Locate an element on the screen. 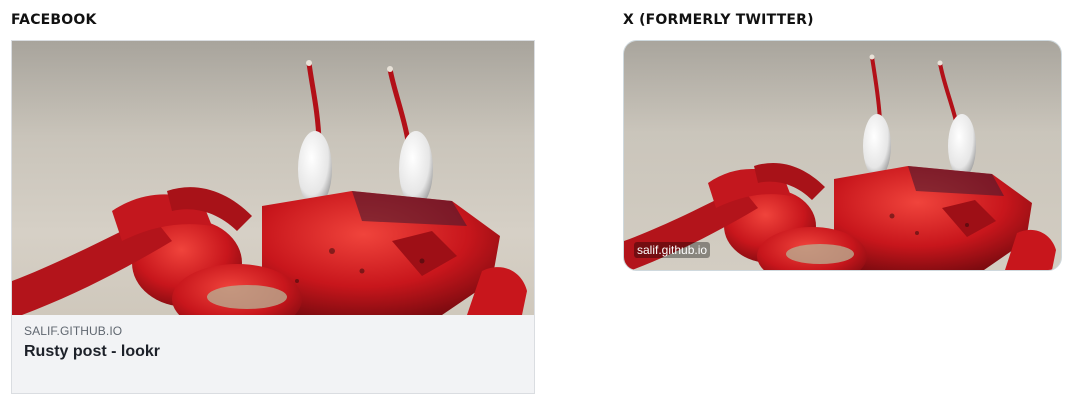 The image size is (1080, 411). facebook-section-title: FACEBOOK is located at coordinates (54, 20).